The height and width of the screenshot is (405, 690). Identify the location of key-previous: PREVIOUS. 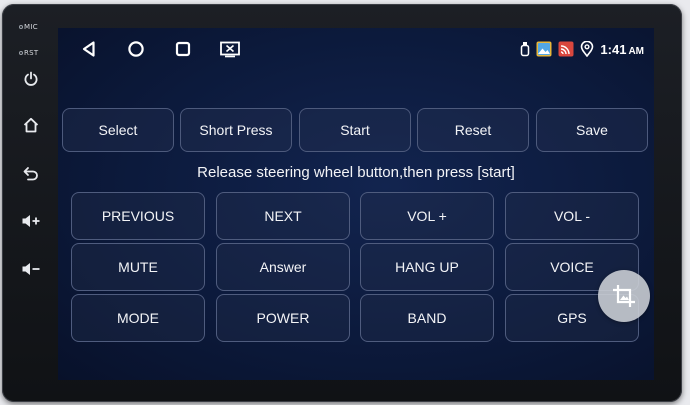
(138, 216).